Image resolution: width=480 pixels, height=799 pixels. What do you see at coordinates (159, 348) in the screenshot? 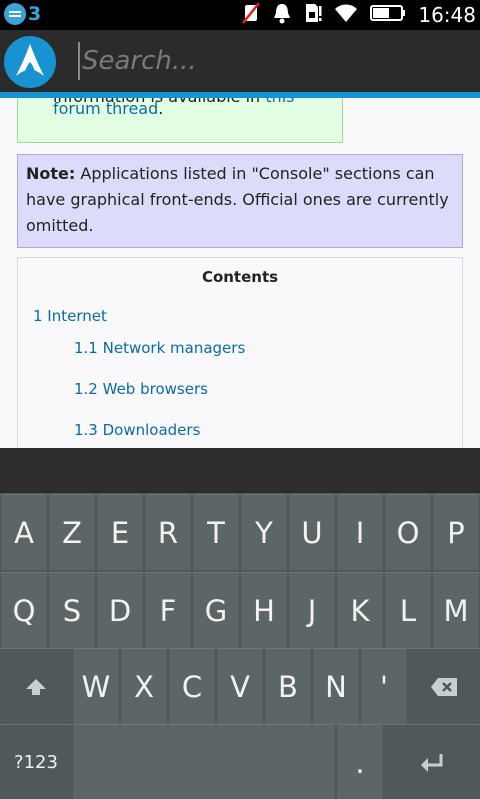
I see `toc-item-network-managers: 1.1 Network managers` at bounding box center [159, 348].